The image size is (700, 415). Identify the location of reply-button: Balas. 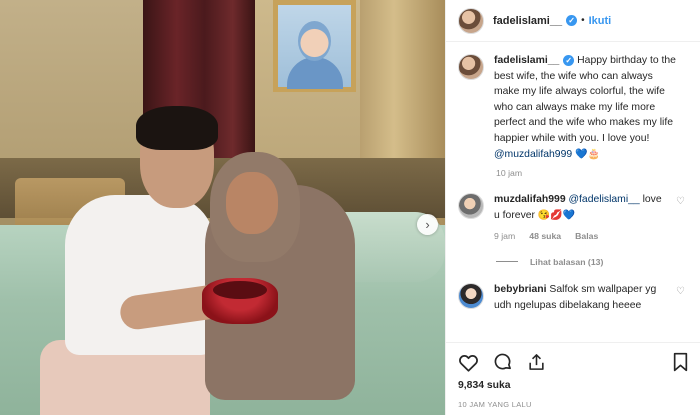
(586, 237).